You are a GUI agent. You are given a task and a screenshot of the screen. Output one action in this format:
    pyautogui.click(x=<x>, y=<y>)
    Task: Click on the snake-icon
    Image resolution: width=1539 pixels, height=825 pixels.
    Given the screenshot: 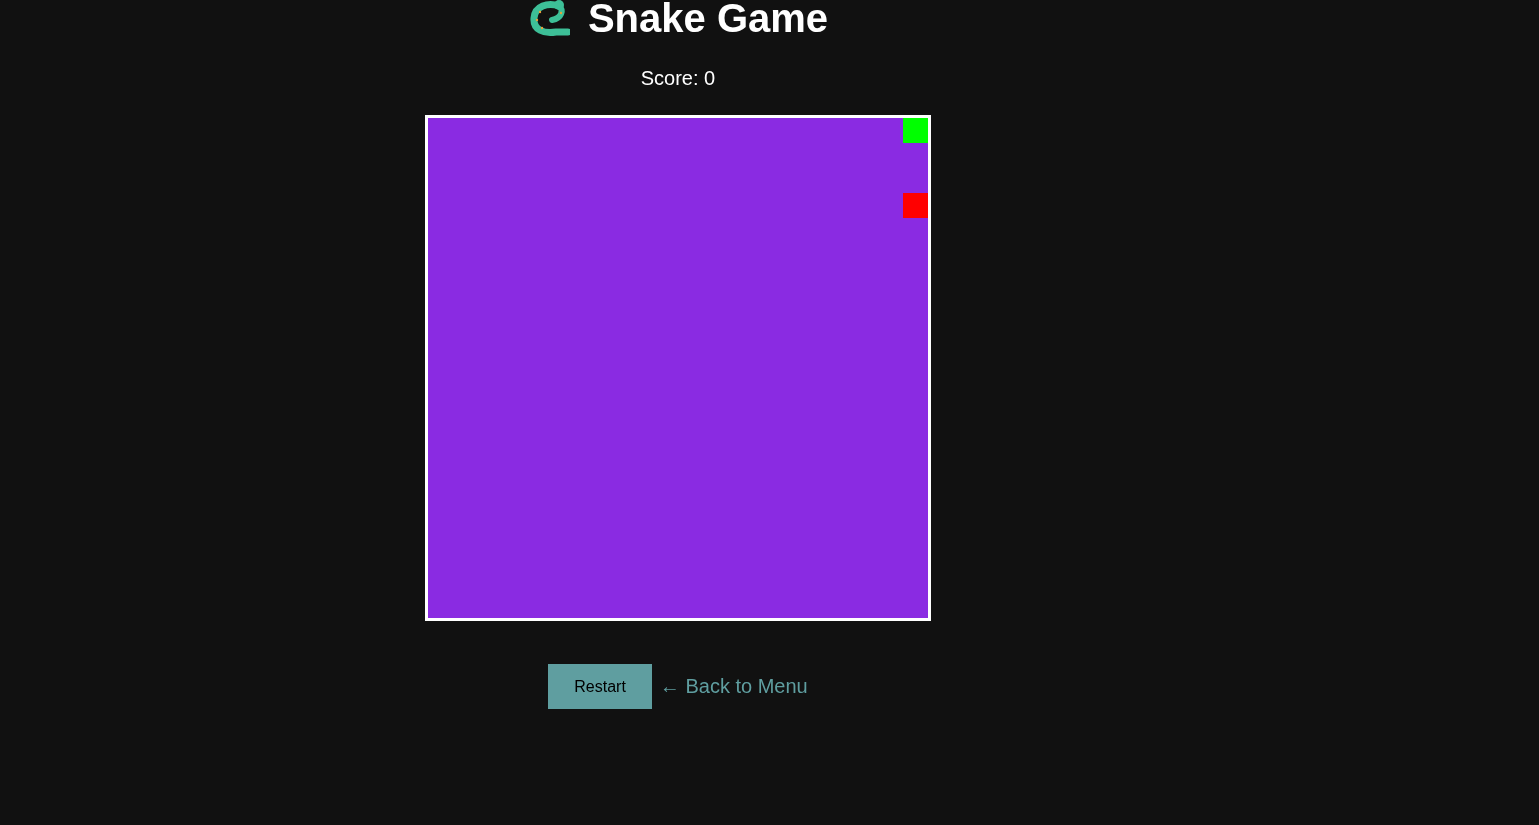 What is the action you would take?
    pyautogui.click(x=548, y=19)
    